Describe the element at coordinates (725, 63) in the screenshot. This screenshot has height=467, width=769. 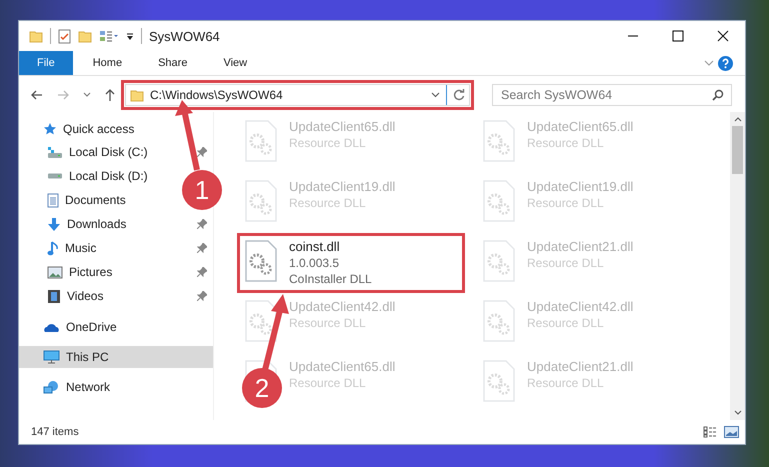
I see `help-icon` at that location.